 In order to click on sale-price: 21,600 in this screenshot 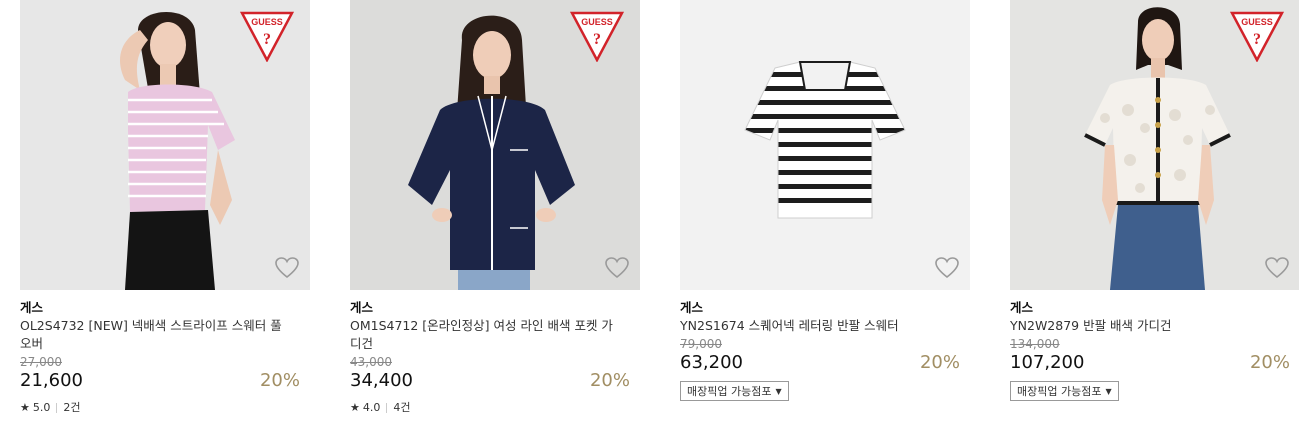, I will do `click(51, 380)`.